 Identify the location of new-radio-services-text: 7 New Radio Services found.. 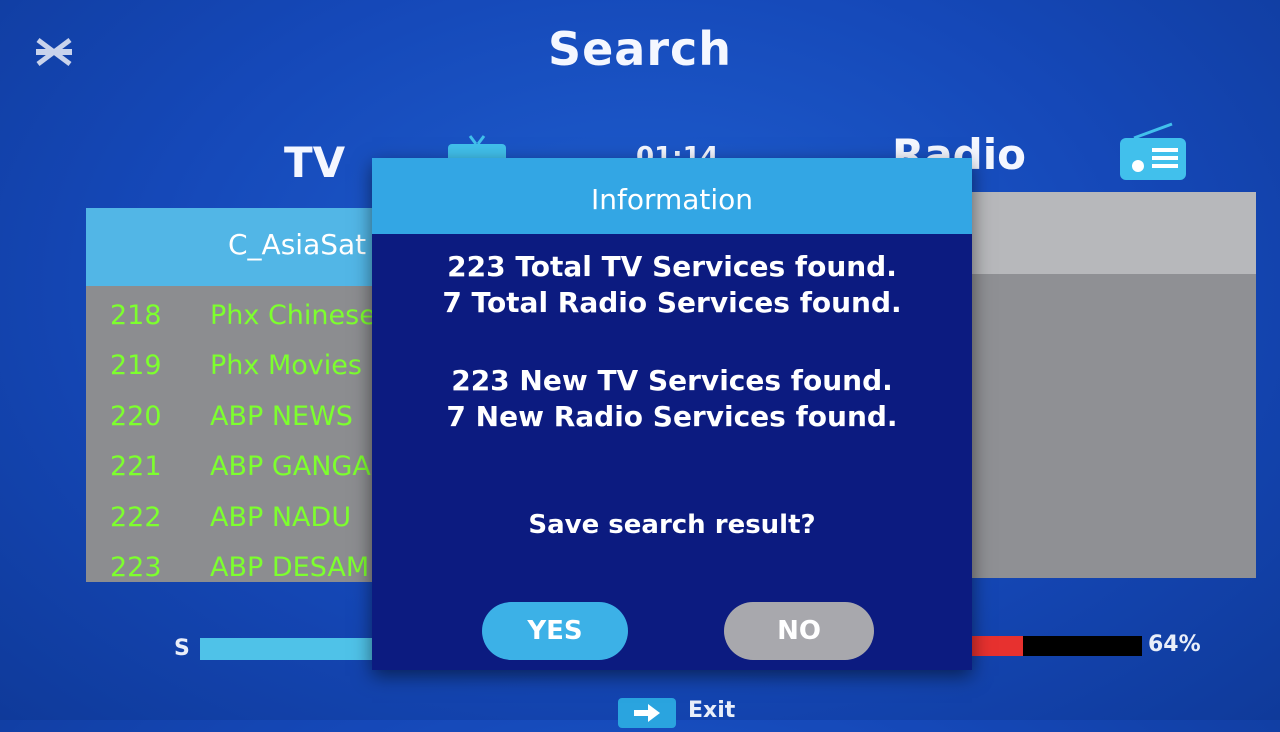
(672, 416).